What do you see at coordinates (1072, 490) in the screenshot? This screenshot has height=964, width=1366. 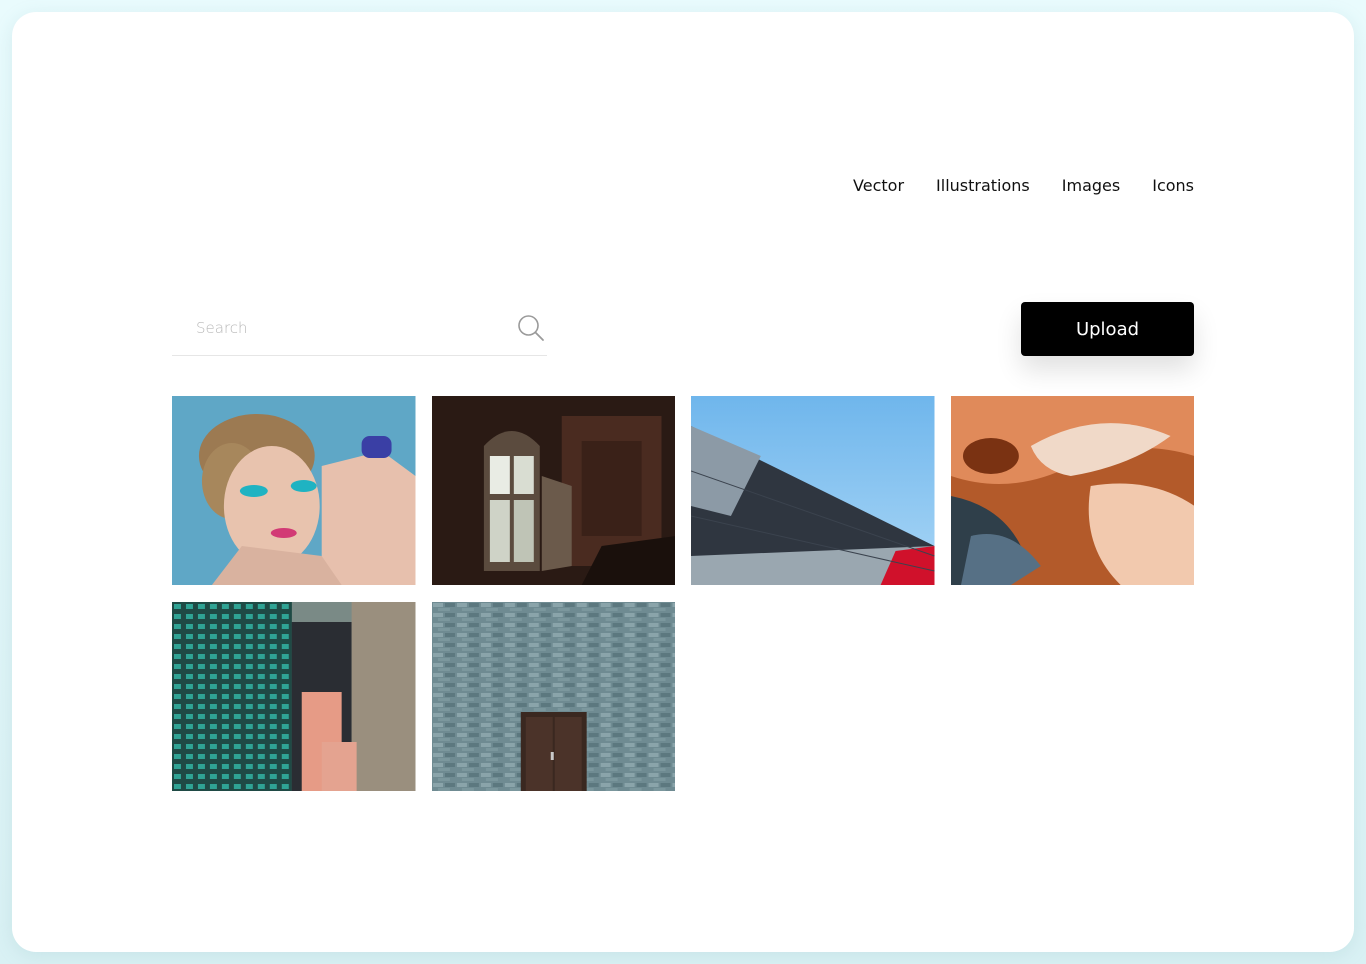 I see `aerial-abstract-landscape-image` at bounding box center [1072, 490].